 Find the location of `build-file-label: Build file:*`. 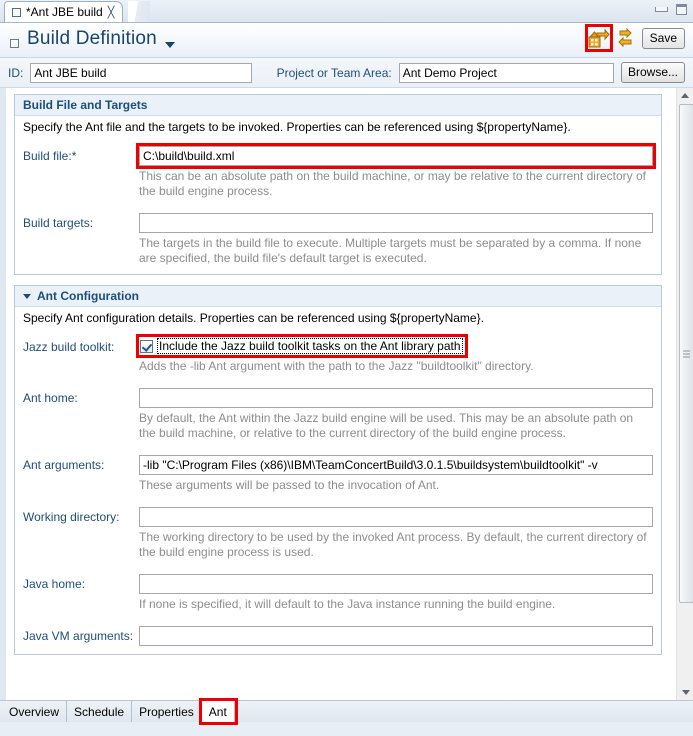

build-file-label: Build file:* is located at coordinates (50, 156).